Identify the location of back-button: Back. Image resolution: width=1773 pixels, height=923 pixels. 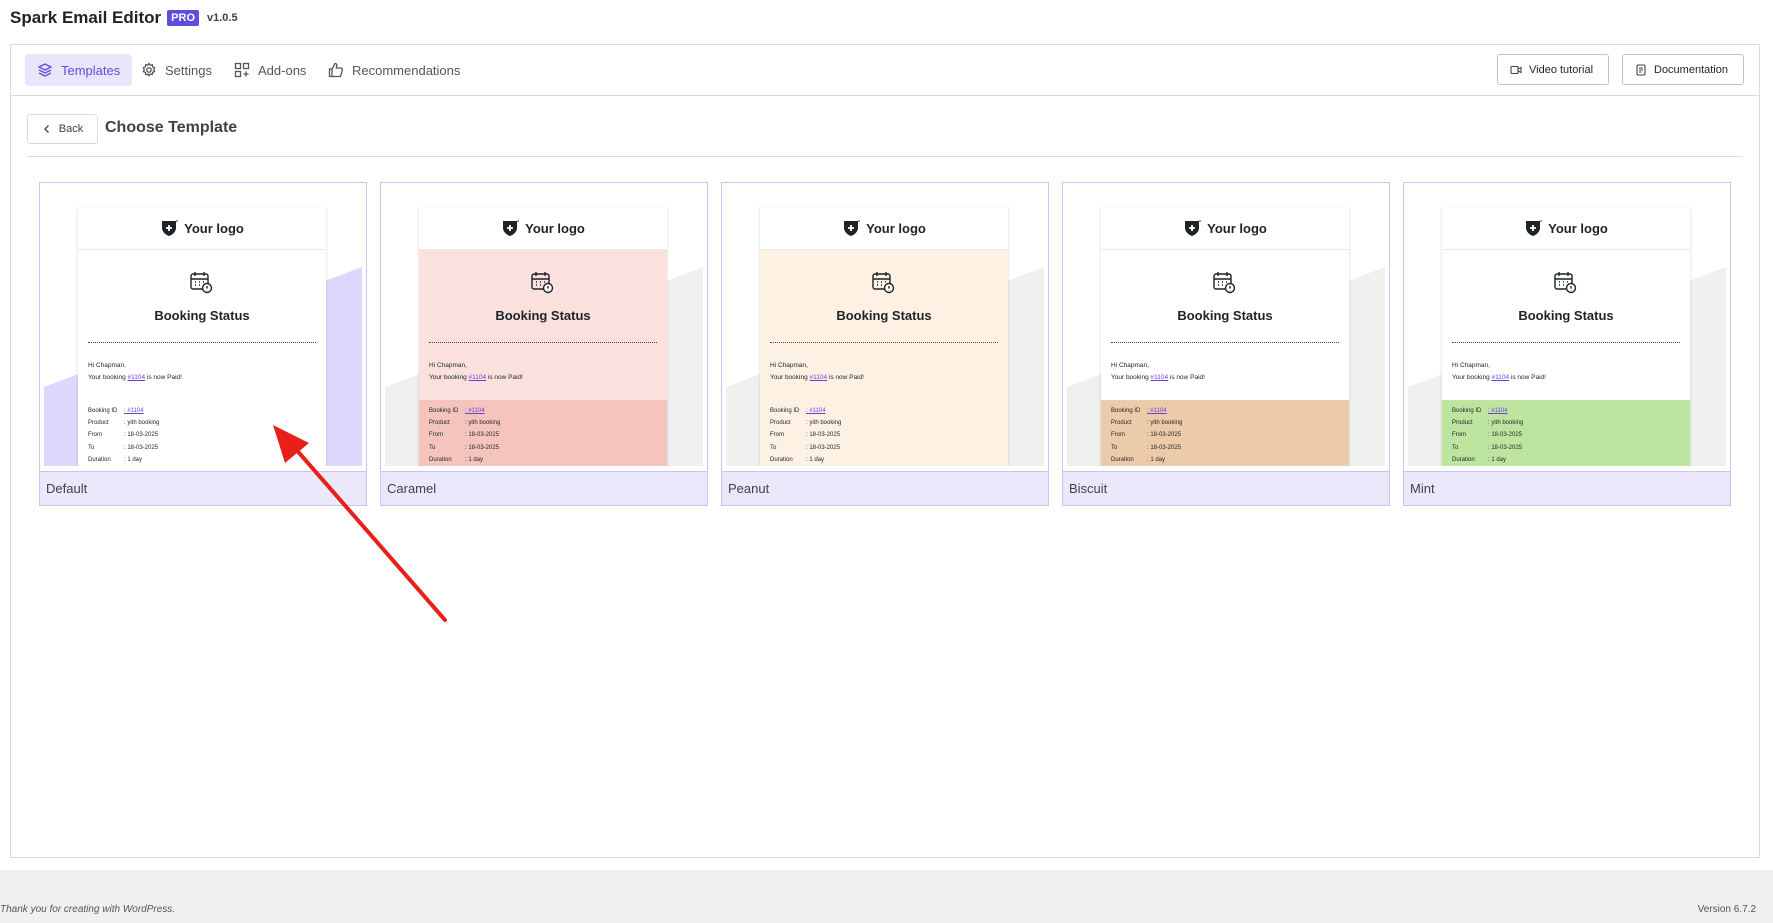
(62, 129).